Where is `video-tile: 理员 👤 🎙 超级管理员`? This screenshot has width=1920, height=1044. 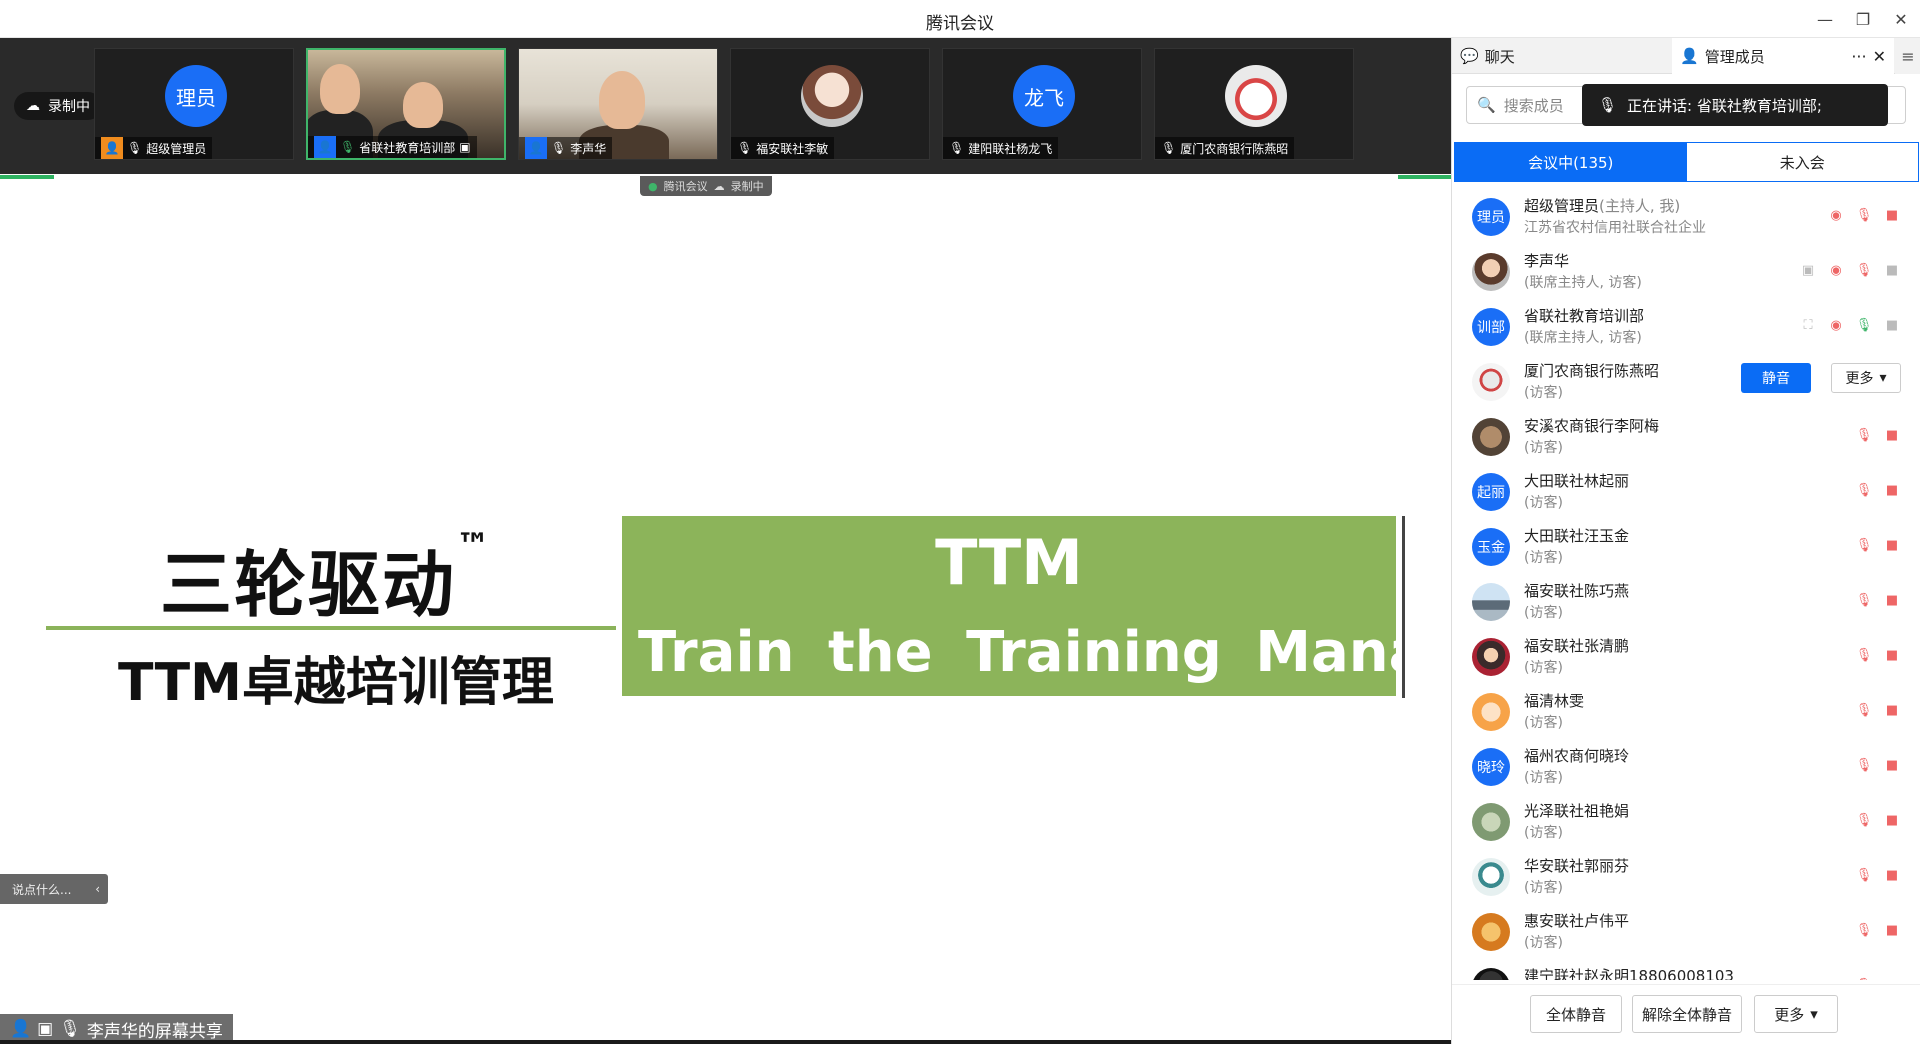
video-tile: 理员 👤 🎙 超级管理员 is located at coordinates (194, 104).